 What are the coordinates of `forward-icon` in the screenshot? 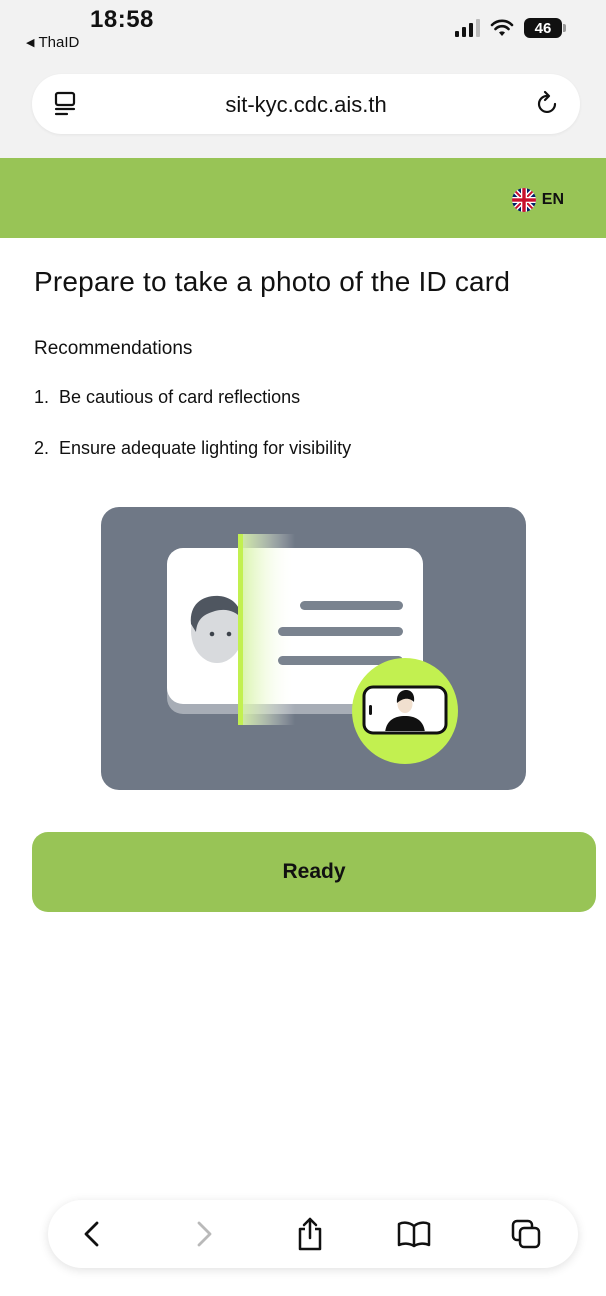 It's located at (204, 1234).